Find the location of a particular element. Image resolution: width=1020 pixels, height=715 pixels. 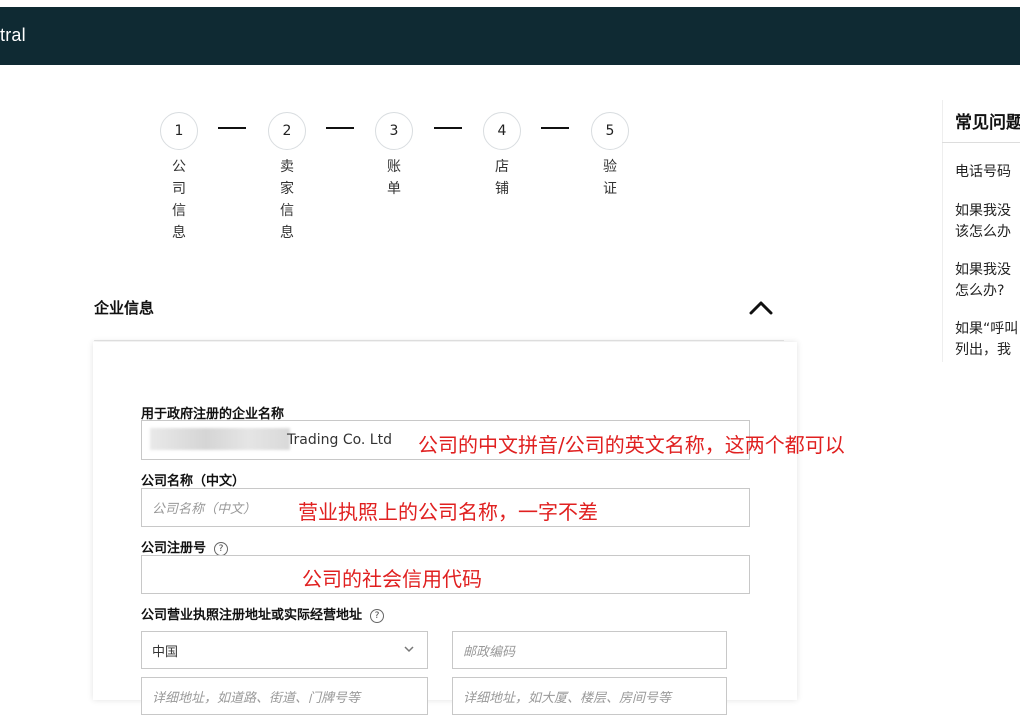

step-label: 店铺 is located at coordinates (502, 178).